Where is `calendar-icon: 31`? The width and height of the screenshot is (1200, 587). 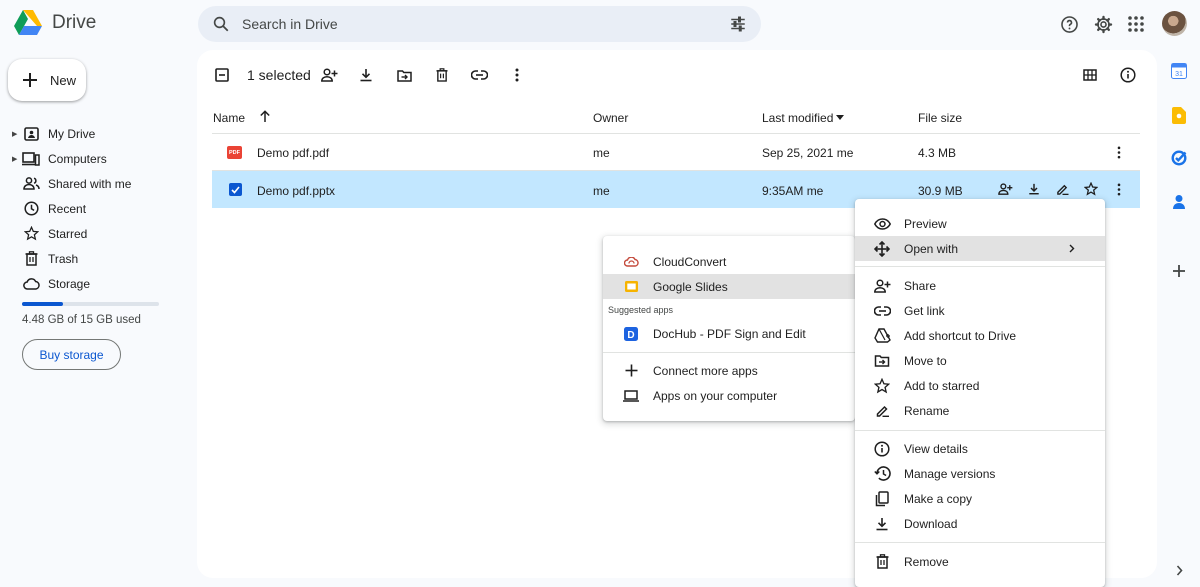 calendar-icon: 31 is located at coordinates (1179, 71).